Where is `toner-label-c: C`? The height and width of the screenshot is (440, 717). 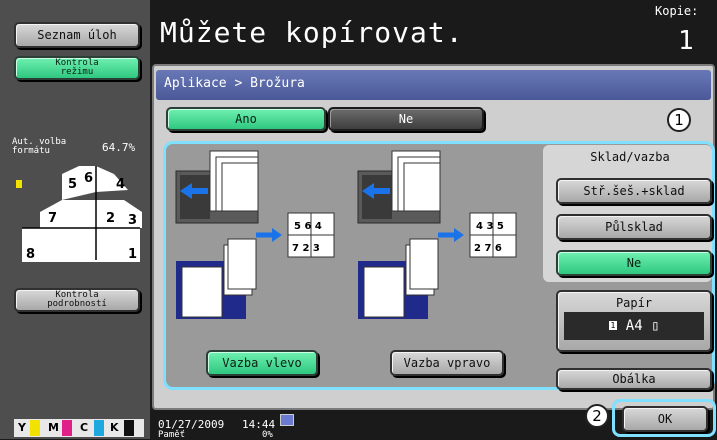 toner-label-c: C is located at coordinates (84, 427).